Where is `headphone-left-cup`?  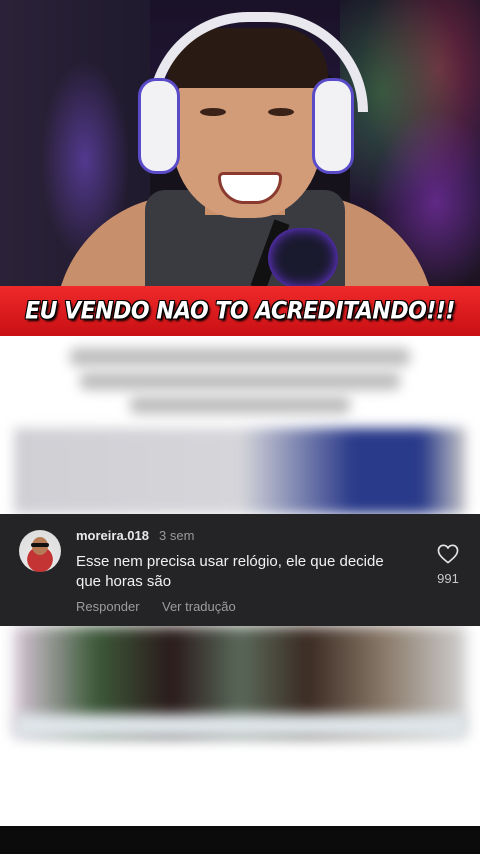
headphone-left-cup is located at coordinates (159, 126).